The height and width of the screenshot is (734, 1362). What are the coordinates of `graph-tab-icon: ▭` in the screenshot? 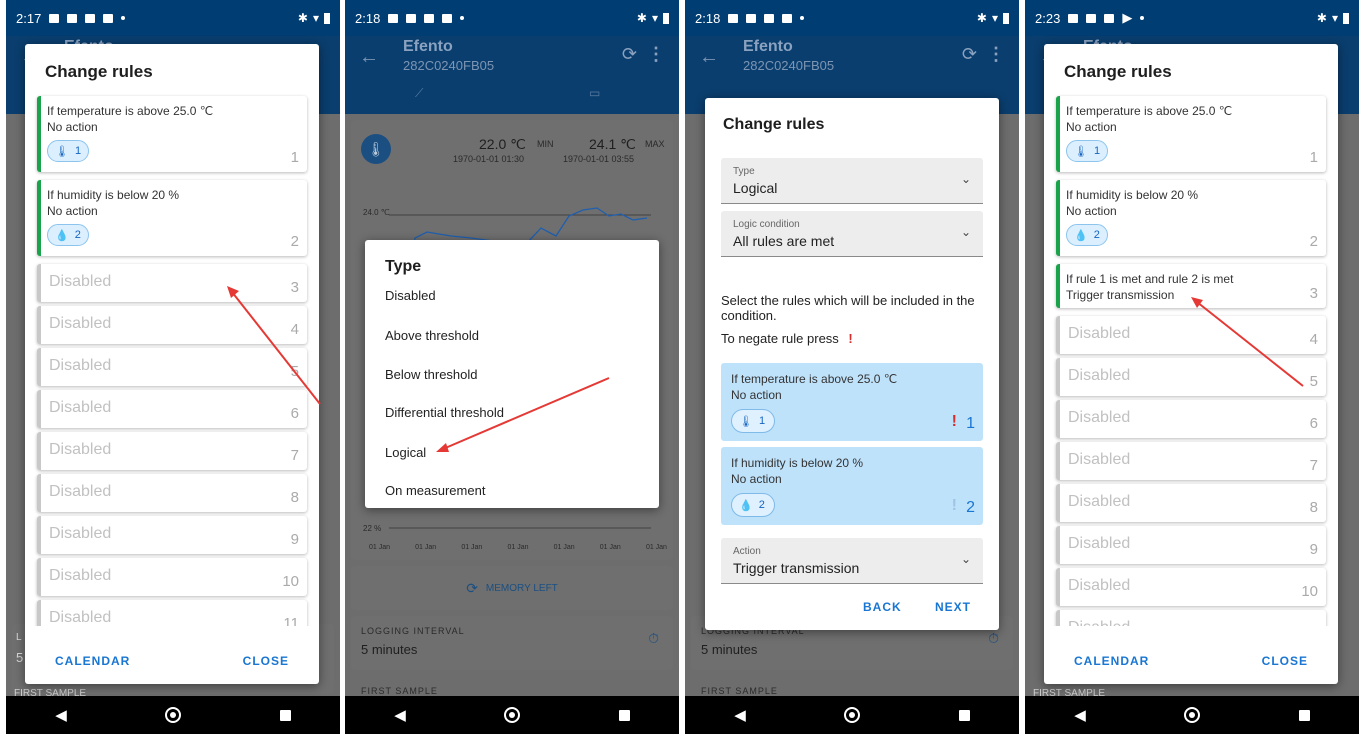 It's located at (594, 93).